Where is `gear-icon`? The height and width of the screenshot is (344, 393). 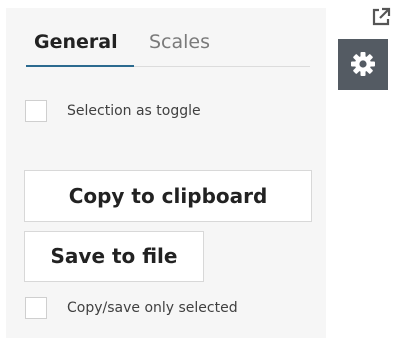
gear-icon is located at coordinates (363, 64).